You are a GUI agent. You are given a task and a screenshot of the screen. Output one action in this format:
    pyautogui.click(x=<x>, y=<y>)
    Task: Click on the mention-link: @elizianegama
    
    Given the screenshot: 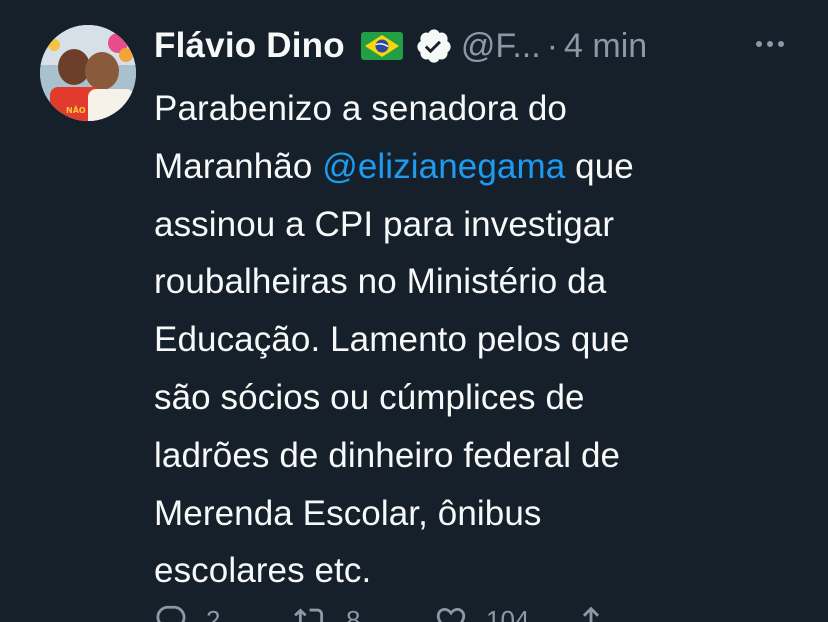 What is the action you would take?
    pyautogui.click(x=443, y=166)
    